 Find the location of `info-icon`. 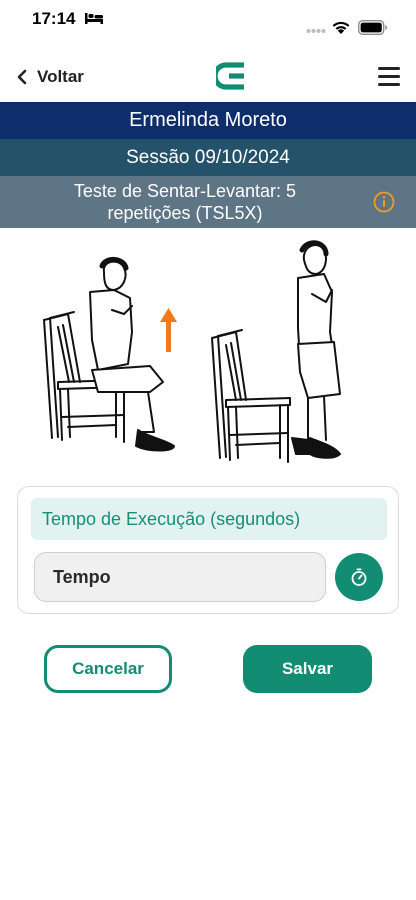

info-icon is located at coordinates (384, 202).